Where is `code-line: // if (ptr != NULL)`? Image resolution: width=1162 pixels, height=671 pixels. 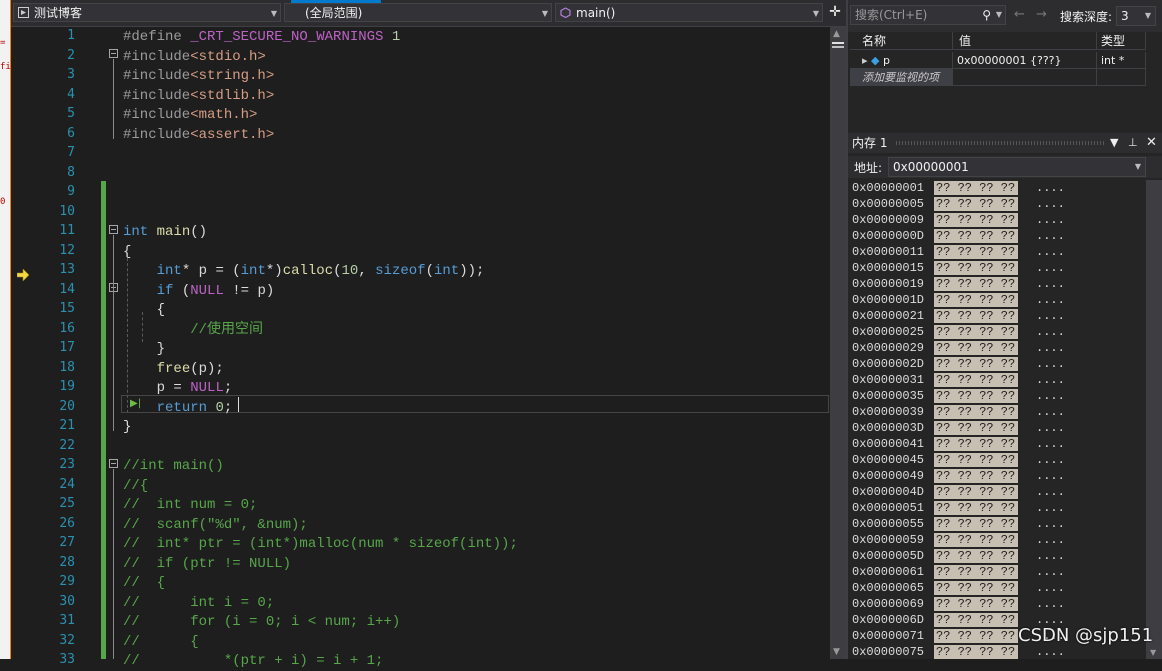 code-line: // if (ptr != NULL) is located at coordinates (207, 564).